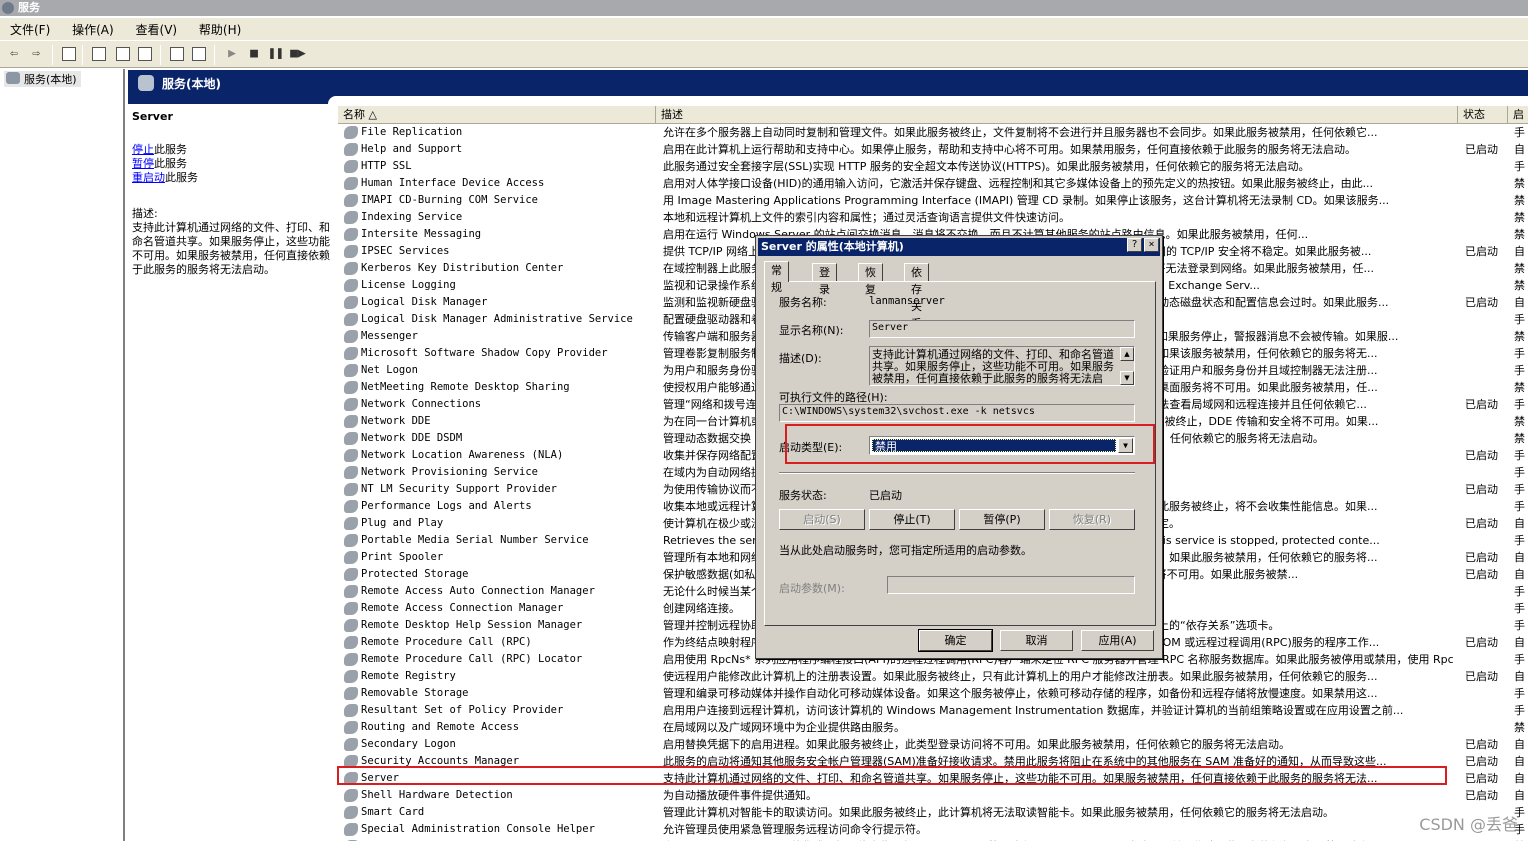 This screenshot has width=1528, height=841. What do you see at coordinates (408, 676) in the screenshot?
I see `service-name-cell: Remote Registry` at bounding box center [408, 676].